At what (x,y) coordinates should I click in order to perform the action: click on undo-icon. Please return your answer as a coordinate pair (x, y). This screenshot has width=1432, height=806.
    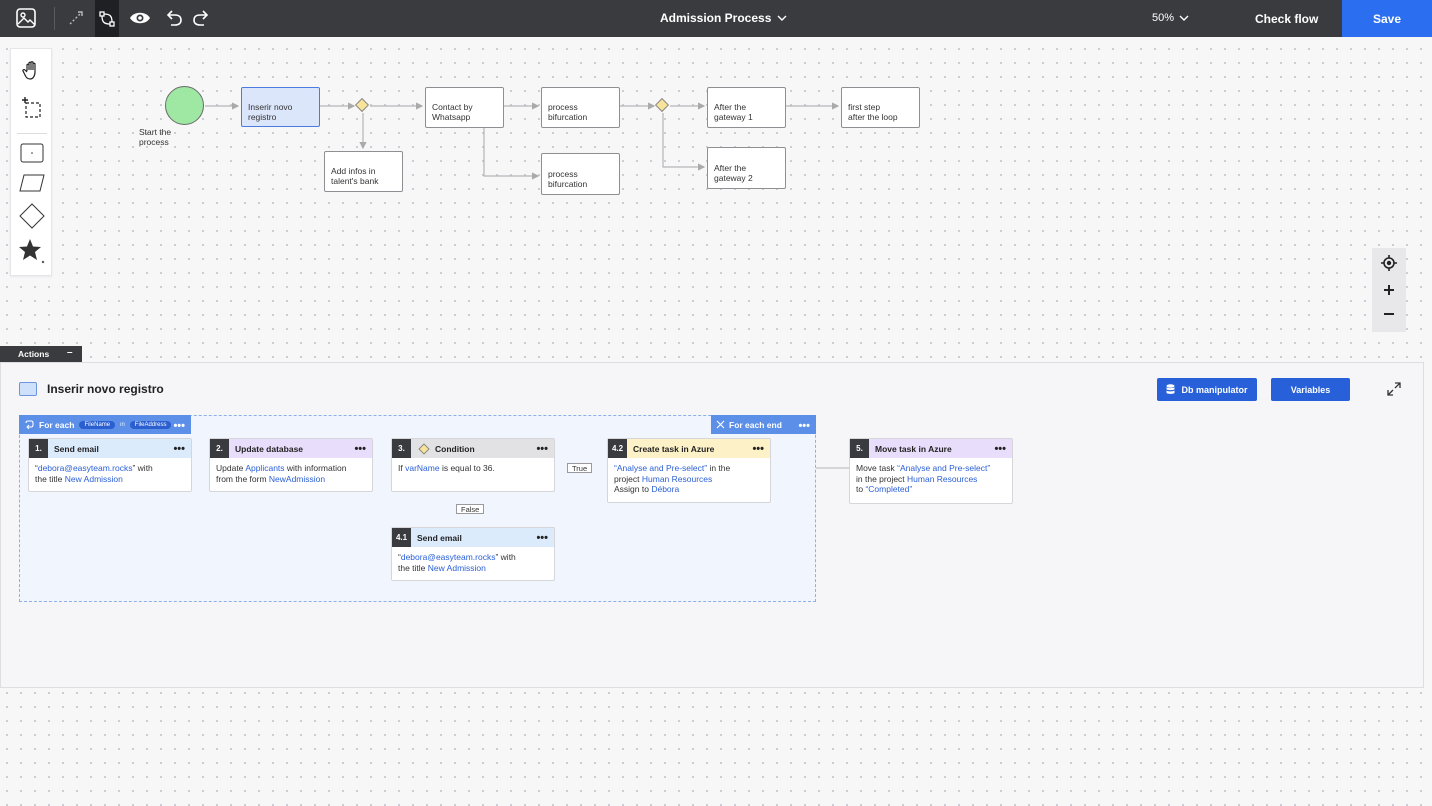
    Looking at the image, I should click on (174, 18).